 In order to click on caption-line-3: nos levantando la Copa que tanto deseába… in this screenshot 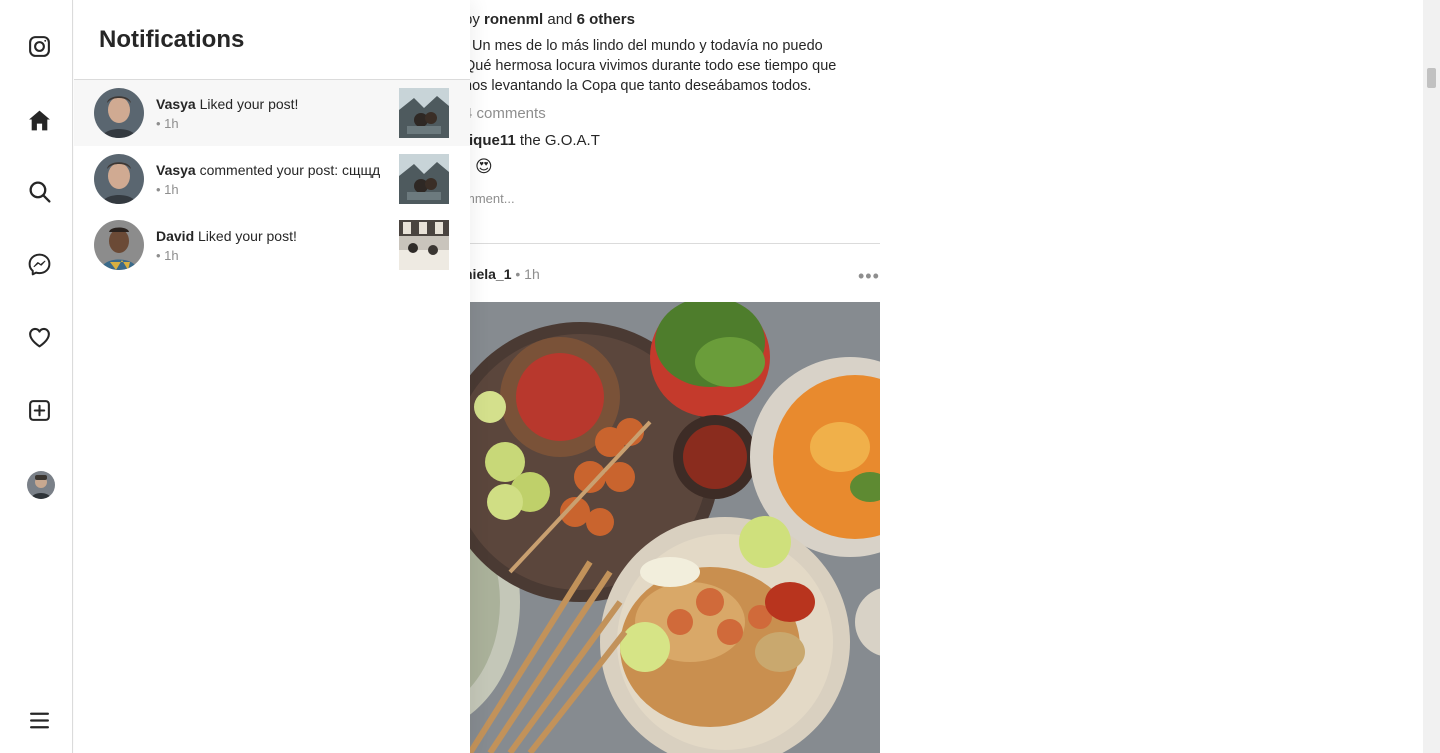, I will do `click(638, 86)`.